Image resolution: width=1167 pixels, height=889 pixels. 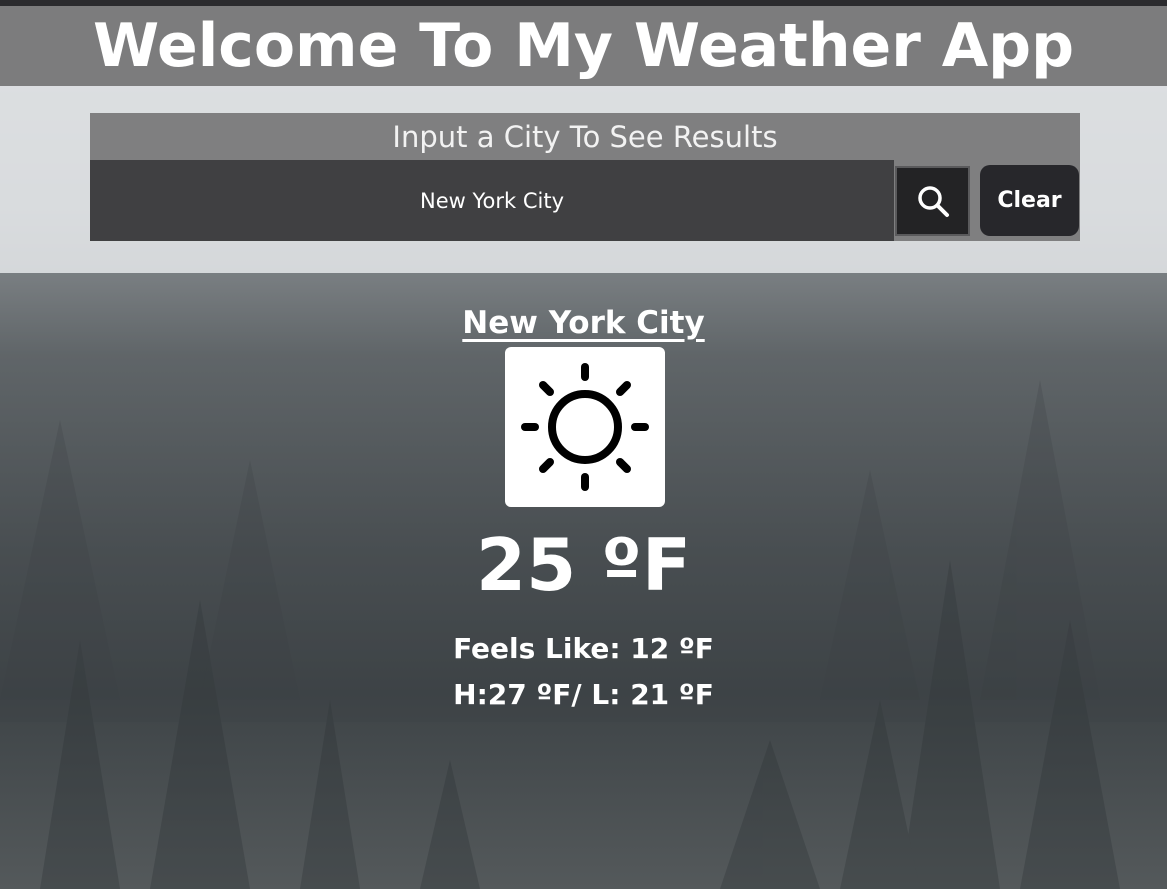 What do you see at coordinates (583, 694) in the screenshot?
I see `high-low-temperature: H:27 ºF/ L: 21 ºF` at bounding box center [583, 694].